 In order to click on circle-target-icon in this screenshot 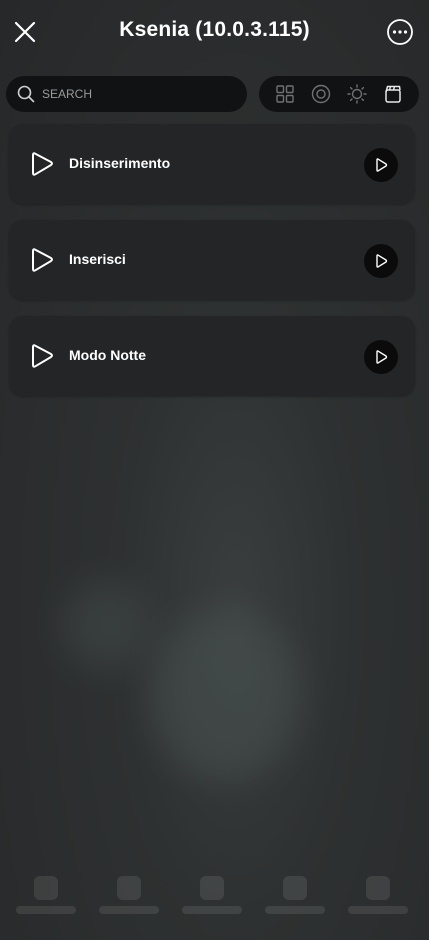, I will do `click(321, 94)`.